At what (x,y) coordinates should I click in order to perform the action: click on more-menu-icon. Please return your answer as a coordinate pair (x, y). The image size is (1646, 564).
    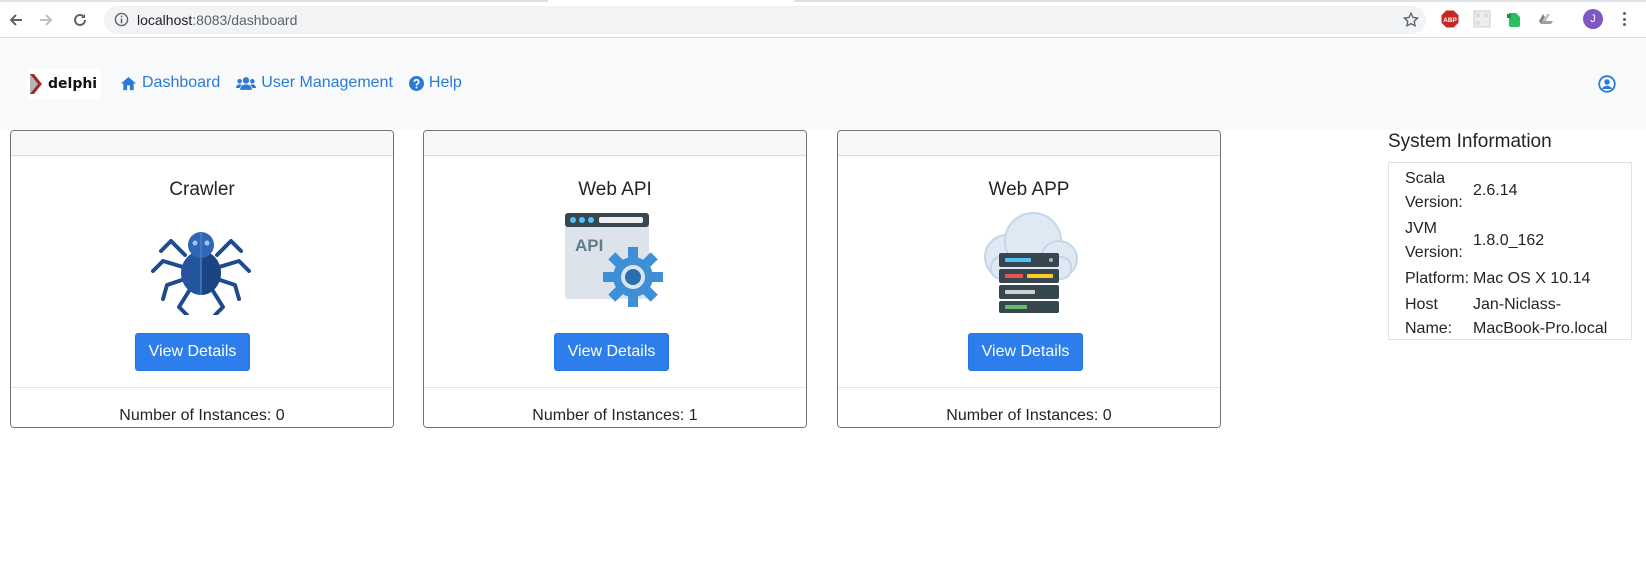
    Looking at the image, I should click on (1624, 19).